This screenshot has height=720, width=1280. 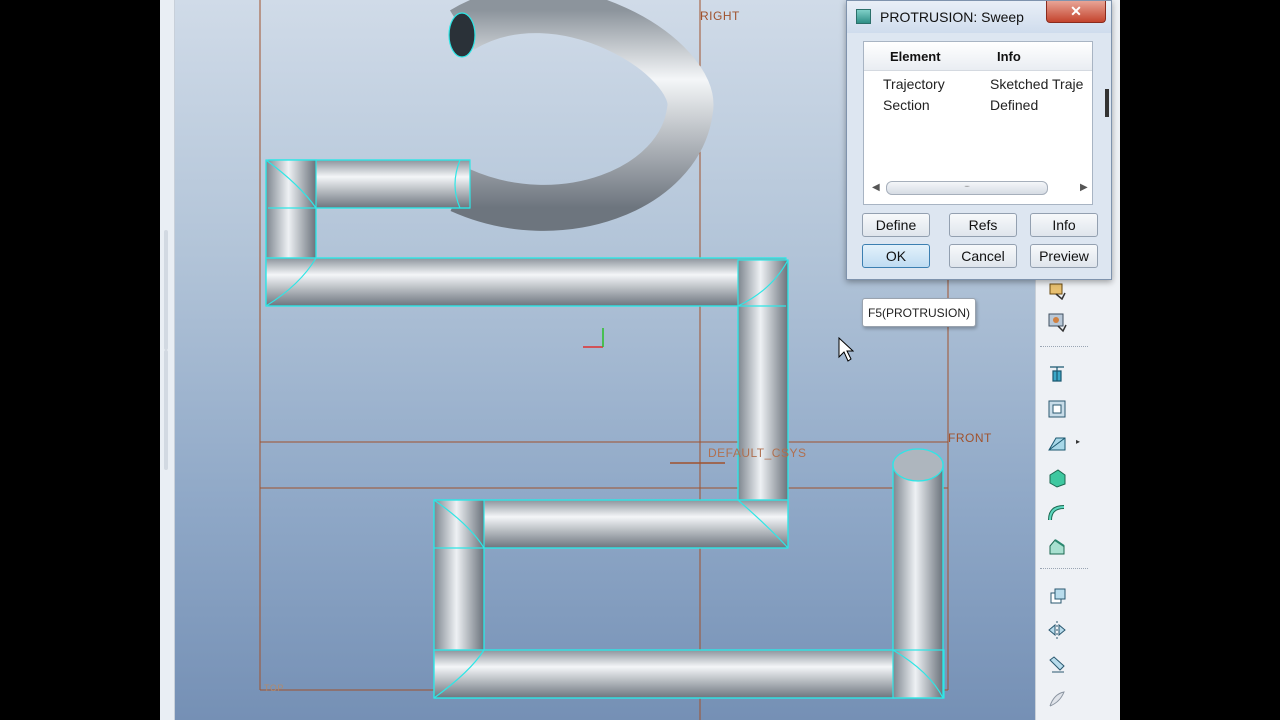 What do you see at coordinates (1084, 187) in the screenshot?
I see `scroll-right-arrow-icon: ▶` at bounding box center [1084, 187].